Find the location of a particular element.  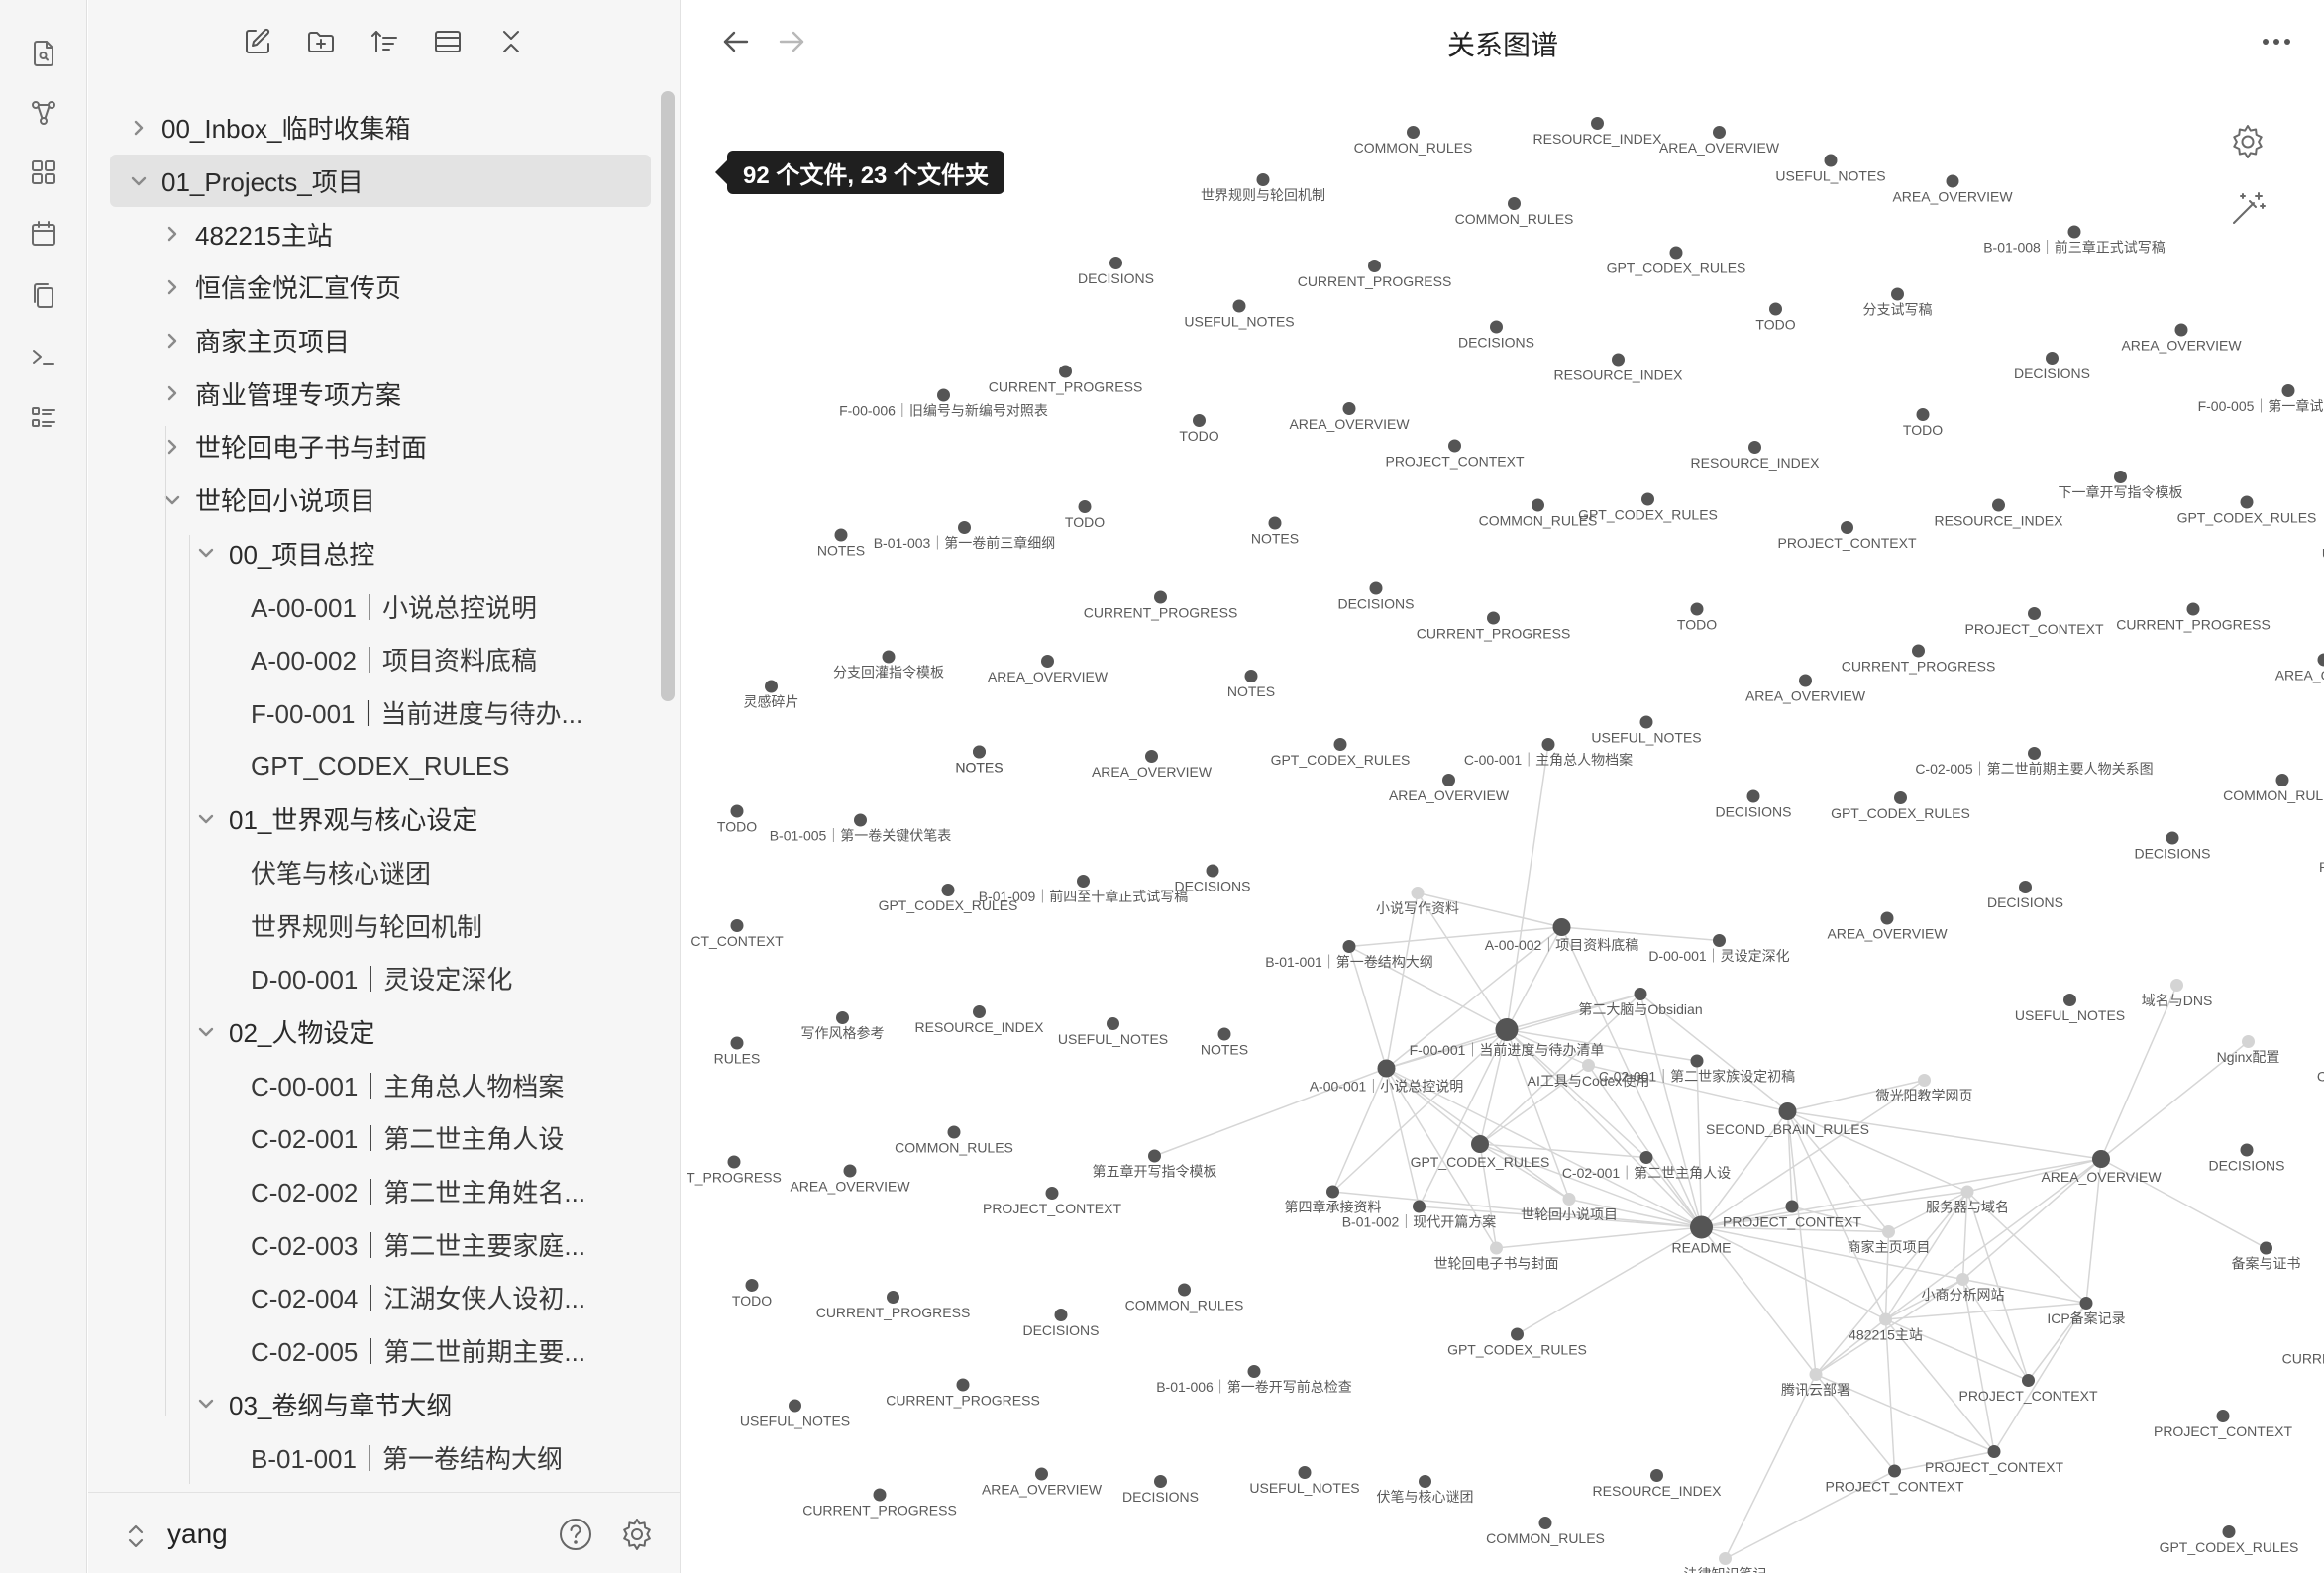

graph-node: 分支回灌指令模板 is located at coordinates (888, 666).